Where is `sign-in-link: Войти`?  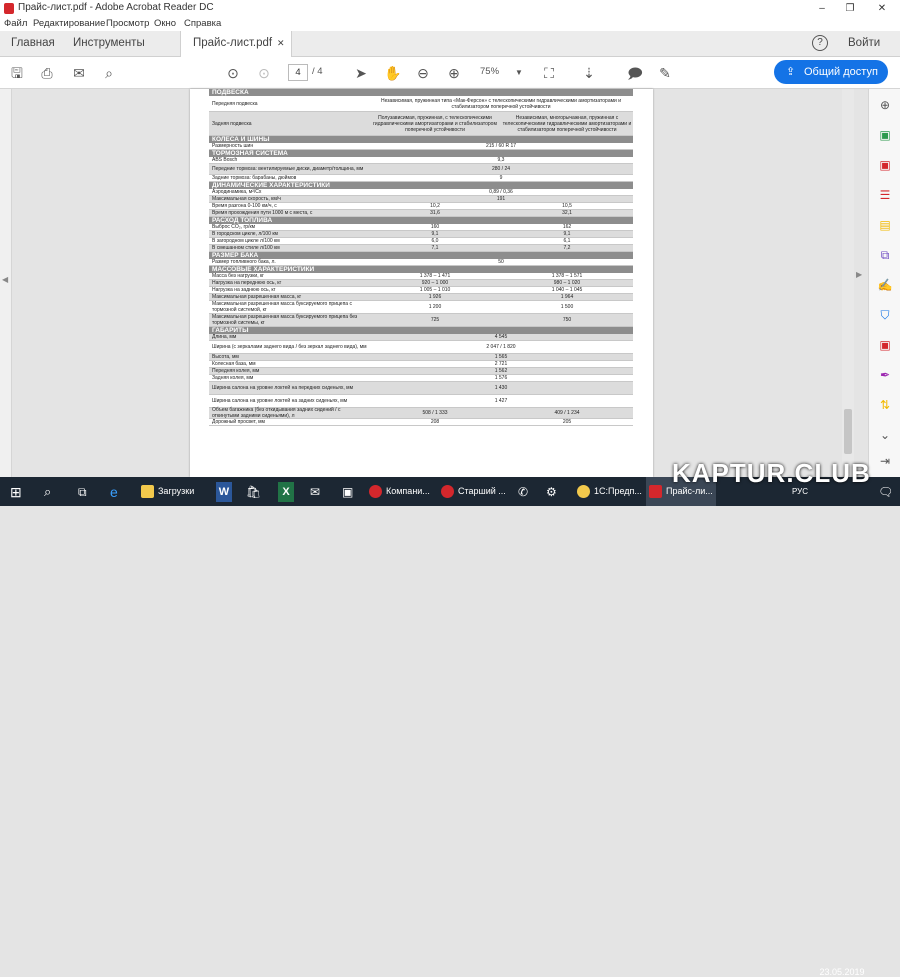
sign-in-link: Войти is located at coordinates (864, 43).